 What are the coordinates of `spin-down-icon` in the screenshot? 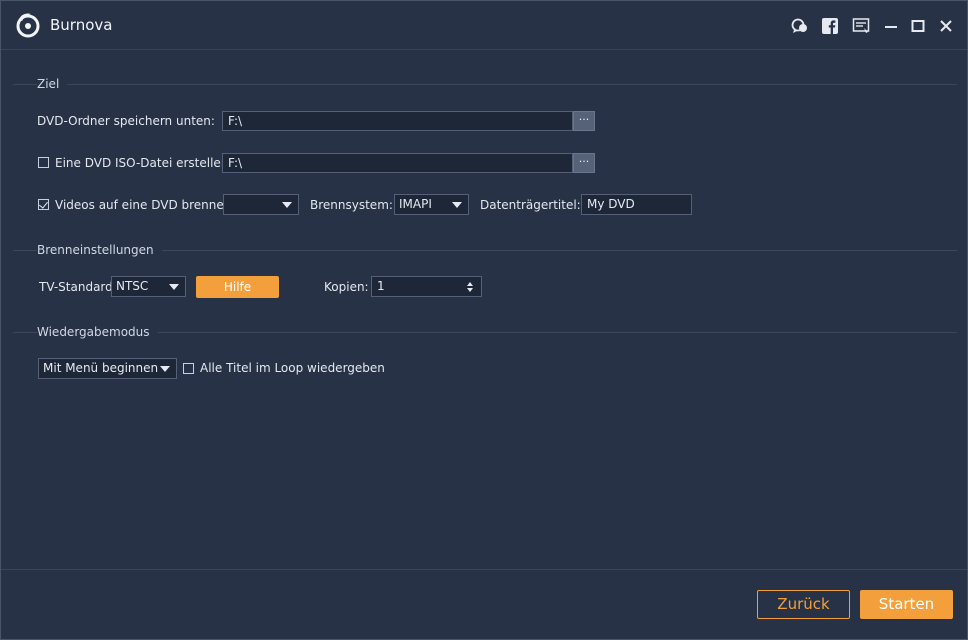 It's located at (470, 290).